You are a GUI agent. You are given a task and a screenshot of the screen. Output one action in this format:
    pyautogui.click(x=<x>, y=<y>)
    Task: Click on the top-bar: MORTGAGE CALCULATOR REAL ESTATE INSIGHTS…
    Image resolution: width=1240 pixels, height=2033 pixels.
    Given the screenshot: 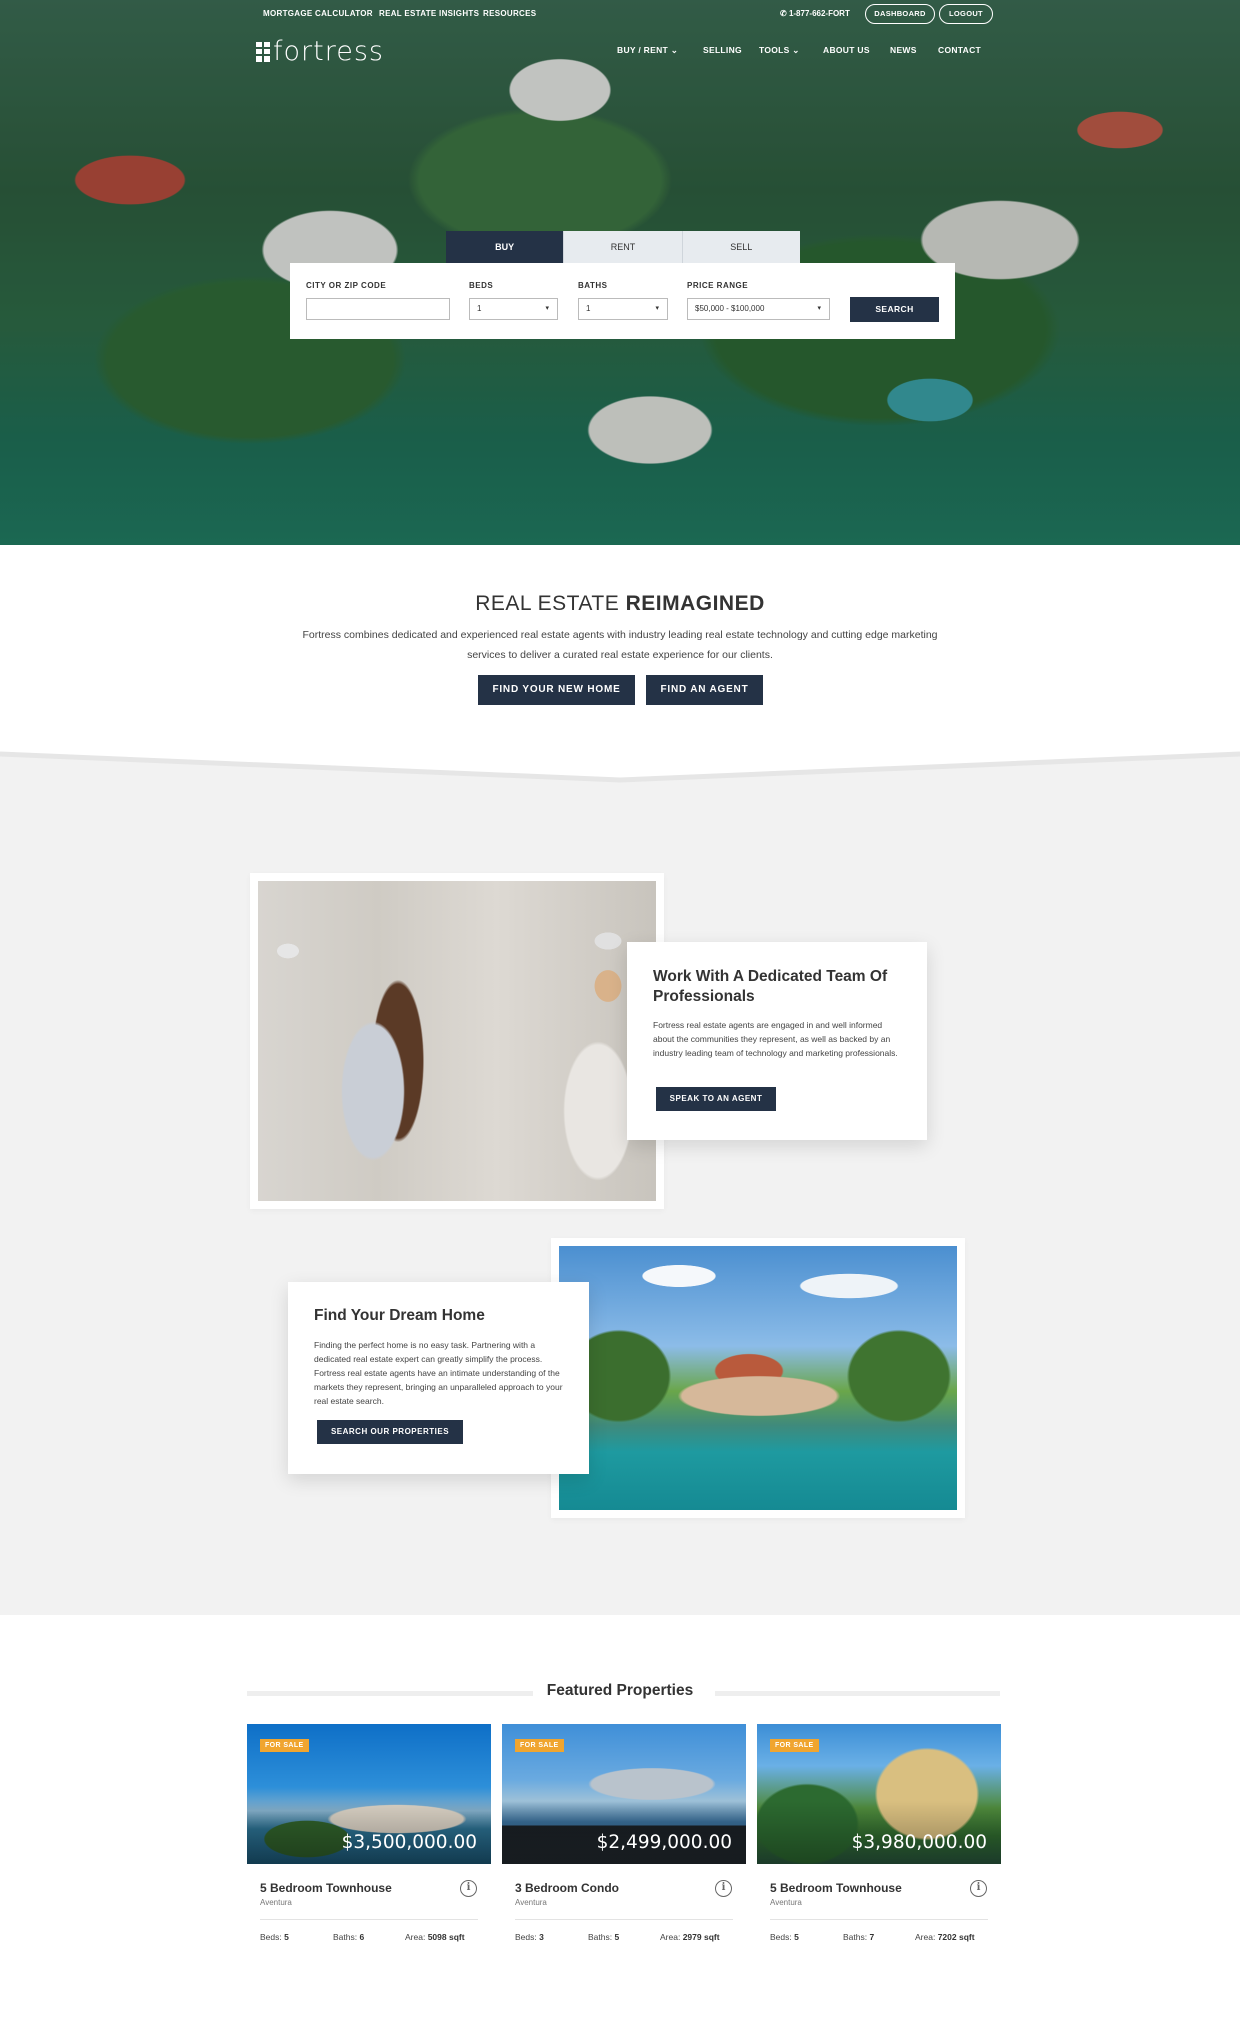 What is the action you would take?
    pyautogui.click(x=620, y=14)
    